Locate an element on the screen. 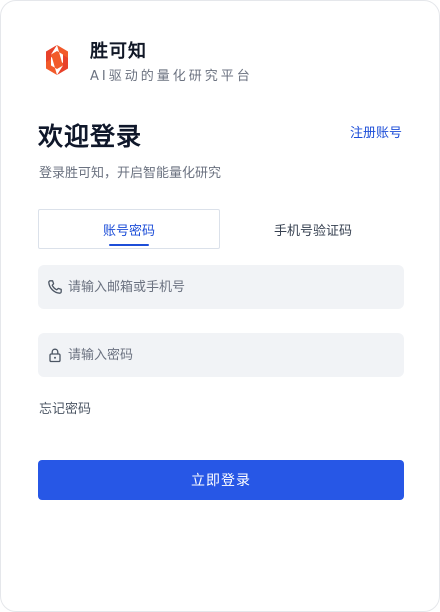 The height and width of the screenshot is (612, 440). tab-phone-code: 手机号验证码 is located at coordinates (313, 229).